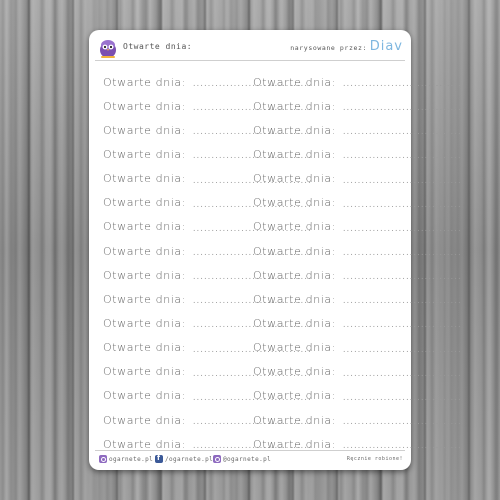 This screenshot has width=500, height=500. Describe the element at coordinates (108, 49) in the screenshot. I see `owl-mascot-icon` at that location.